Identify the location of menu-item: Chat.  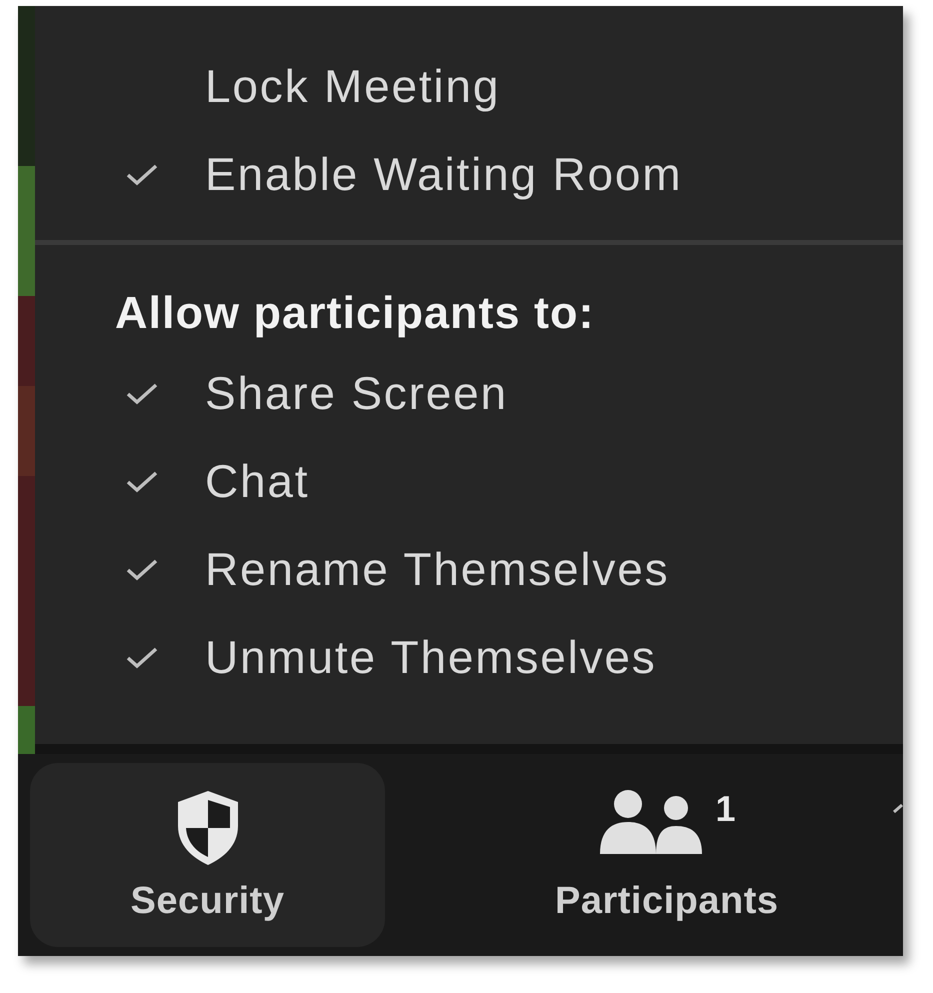
(172, 481).